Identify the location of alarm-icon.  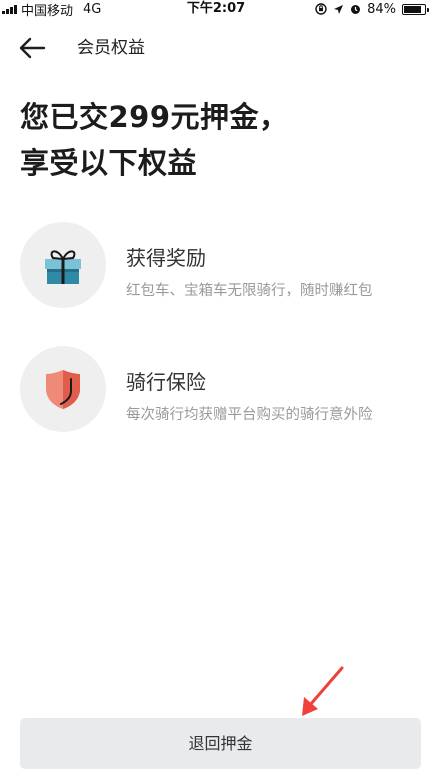
(356, 9).